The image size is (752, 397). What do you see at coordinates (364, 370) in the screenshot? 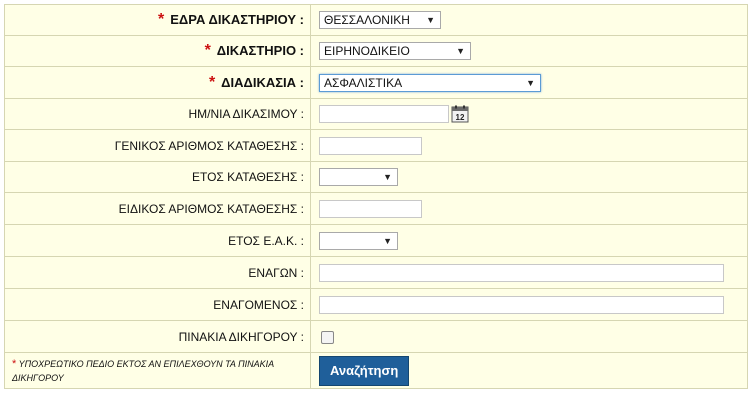
I see `search-button: Αναζήτηση` at bounding box center [364, 370].